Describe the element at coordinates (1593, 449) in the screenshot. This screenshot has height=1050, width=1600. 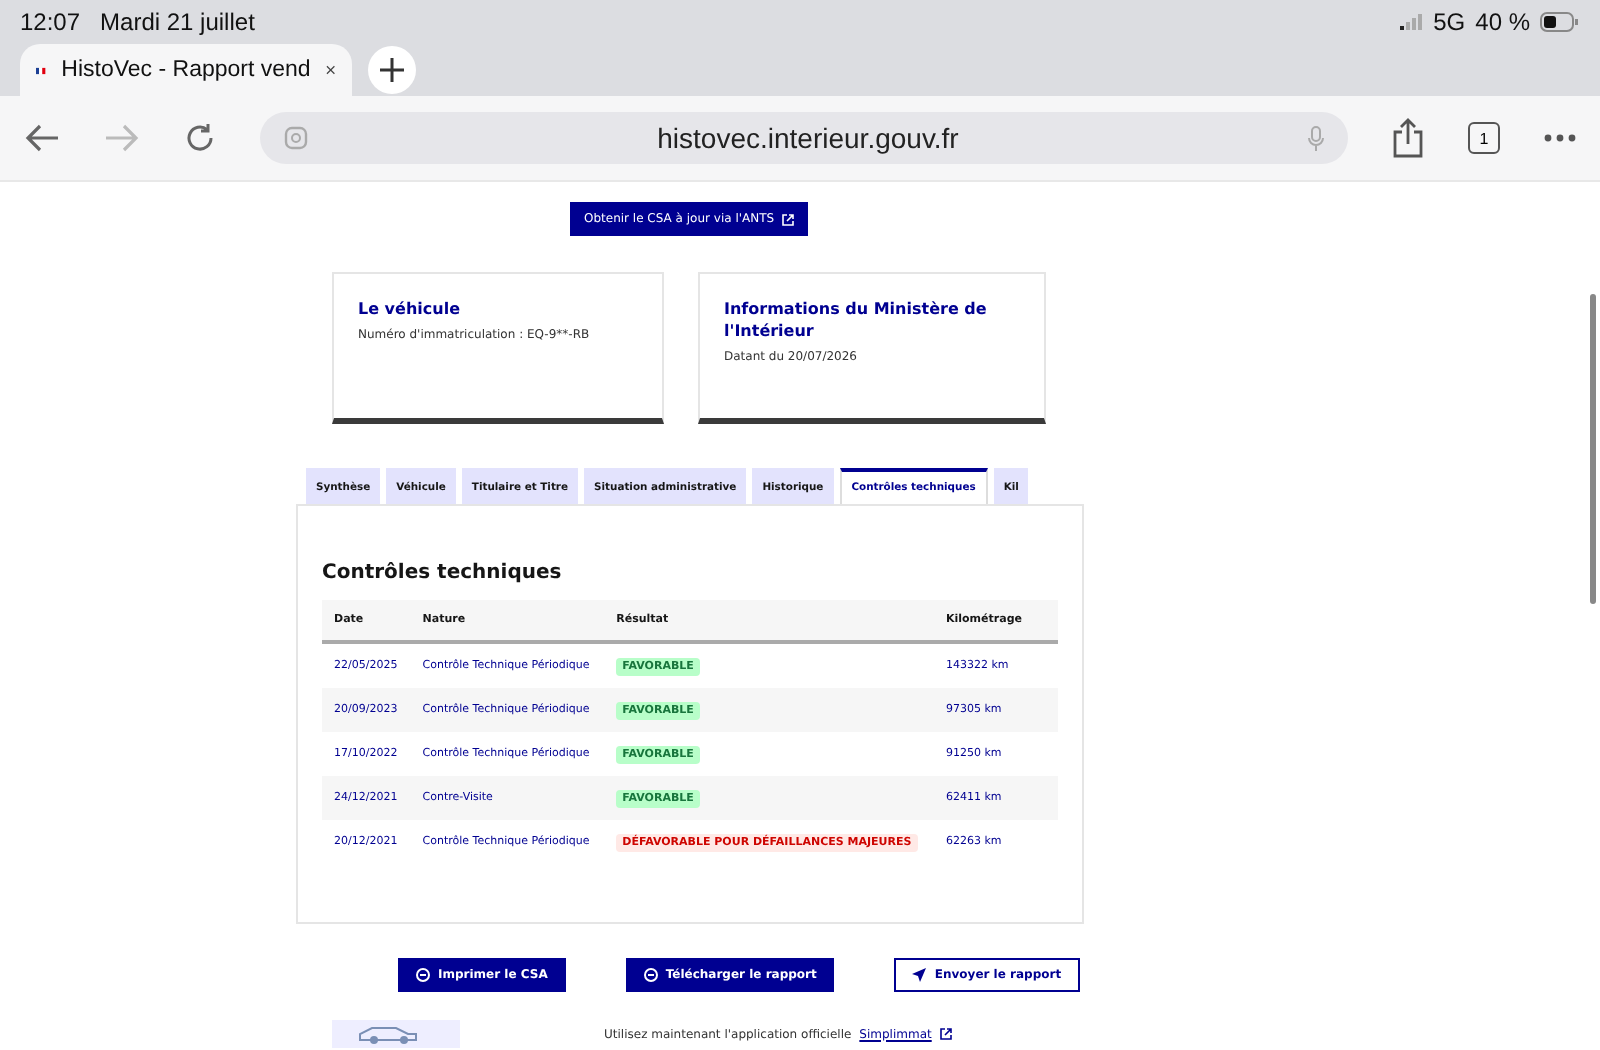
I see `scrollbar` at that location.